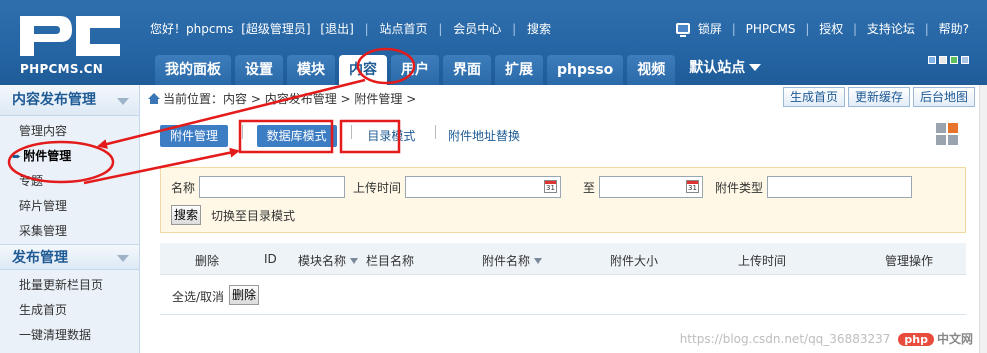 The image size is (987, 353). Describe the element at coordinates (831, 29) in the screenshot. I see `authorize-link: 授权` at that location.